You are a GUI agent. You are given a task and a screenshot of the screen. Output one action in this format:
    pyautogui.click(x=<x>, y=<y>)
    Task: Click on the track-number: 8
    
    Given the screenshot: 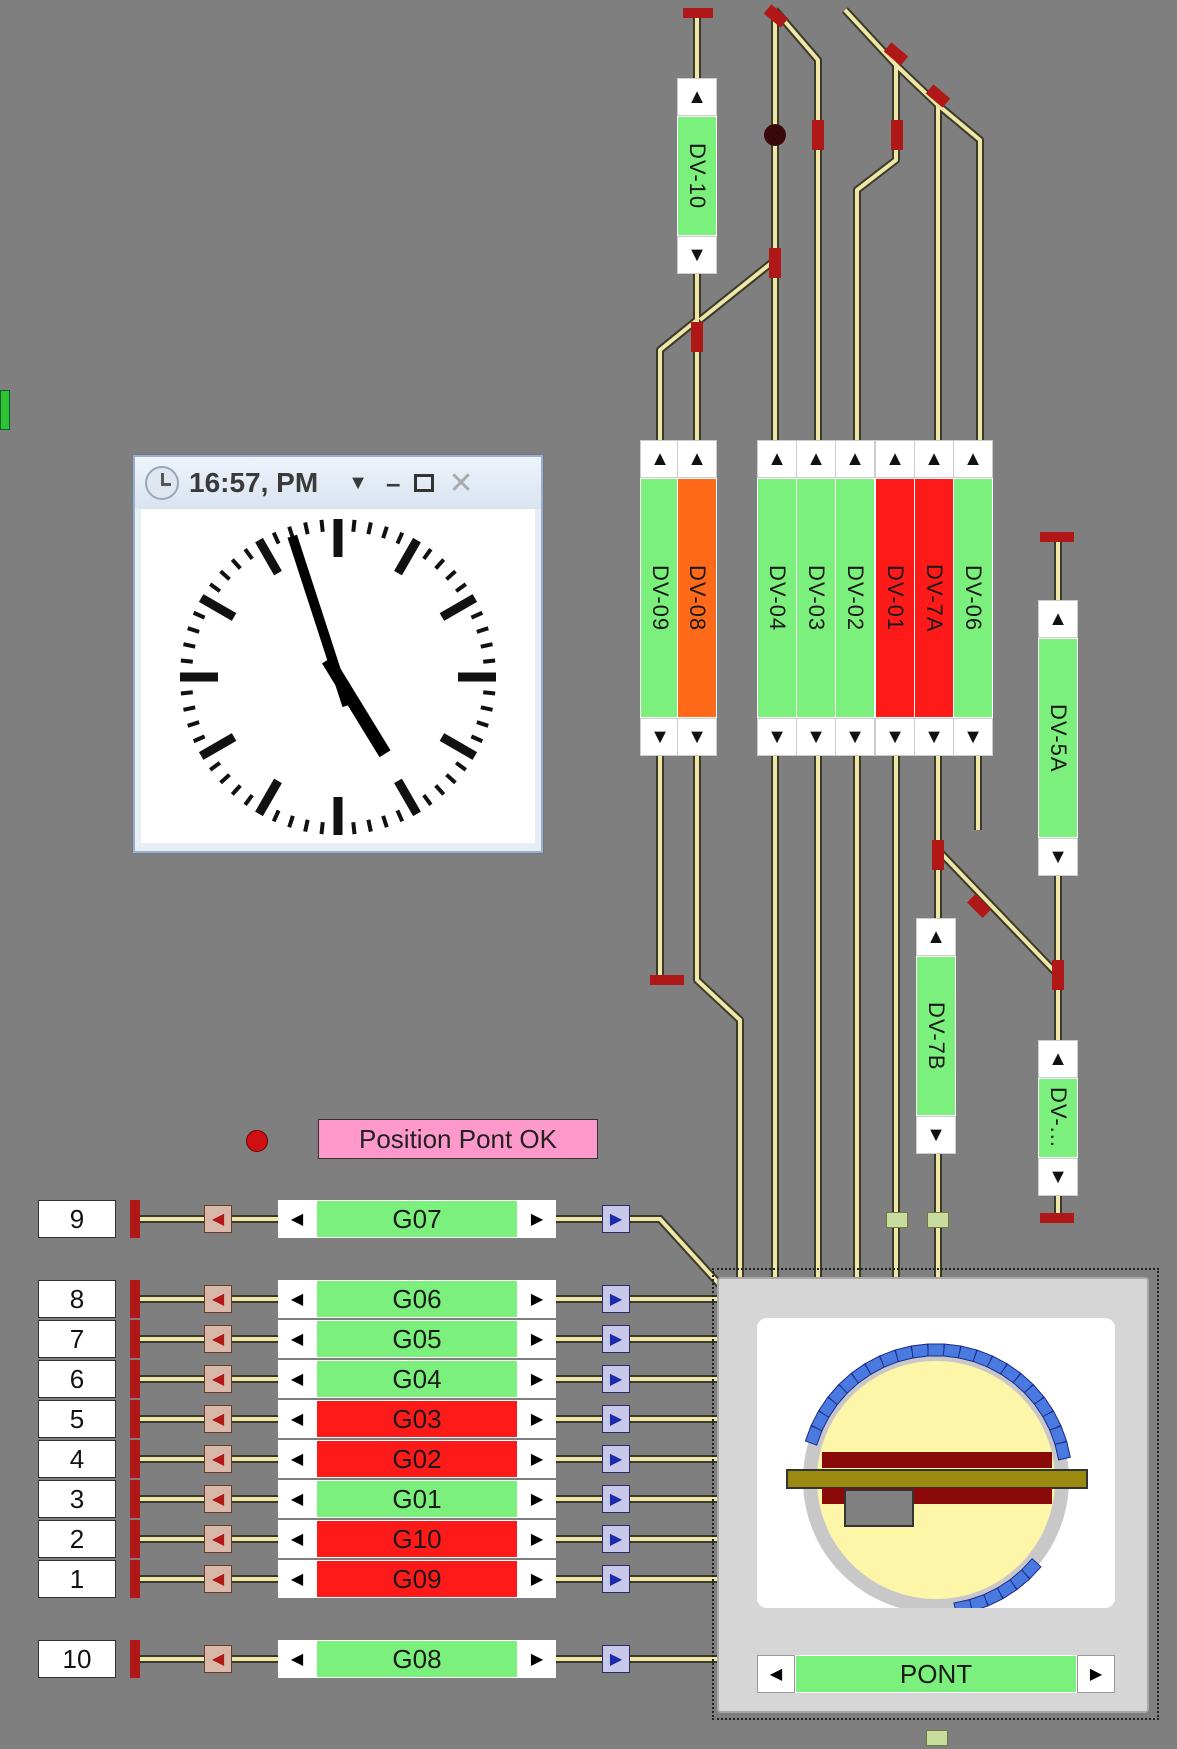 What is the action you would take?
    pyautogui.click(x=77, y=1299)
    